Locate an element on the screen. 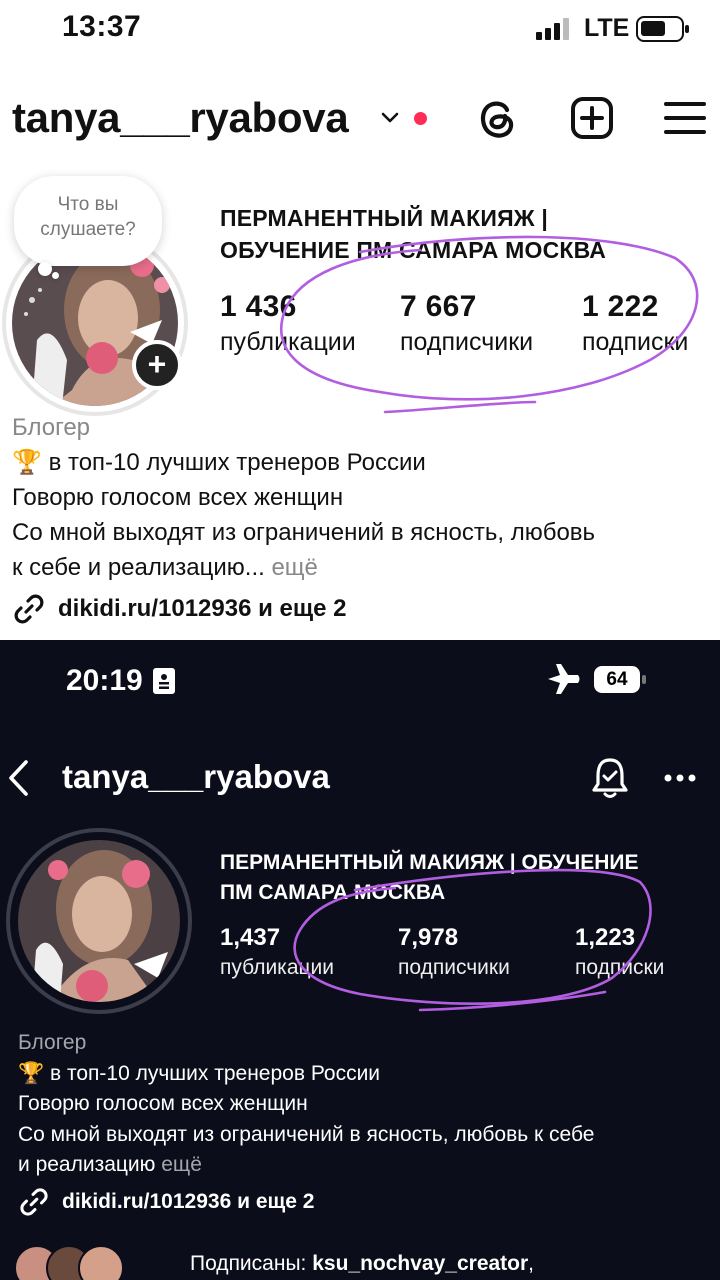 This screenshot has width=720, height=1280. stat-value: 1 222 is located at coordinates (620, 306).